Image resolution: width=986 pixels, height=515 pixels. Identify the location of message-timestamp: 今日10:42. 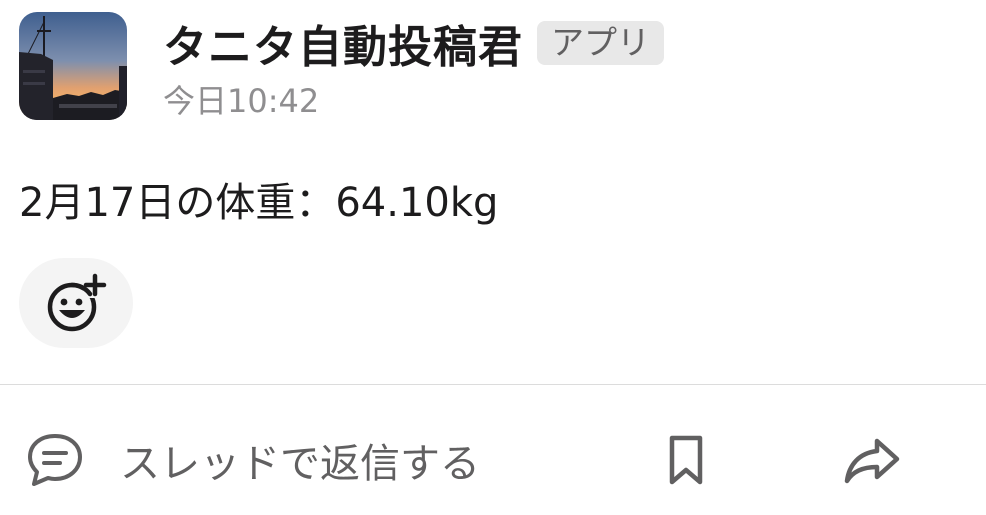
(241, 99).